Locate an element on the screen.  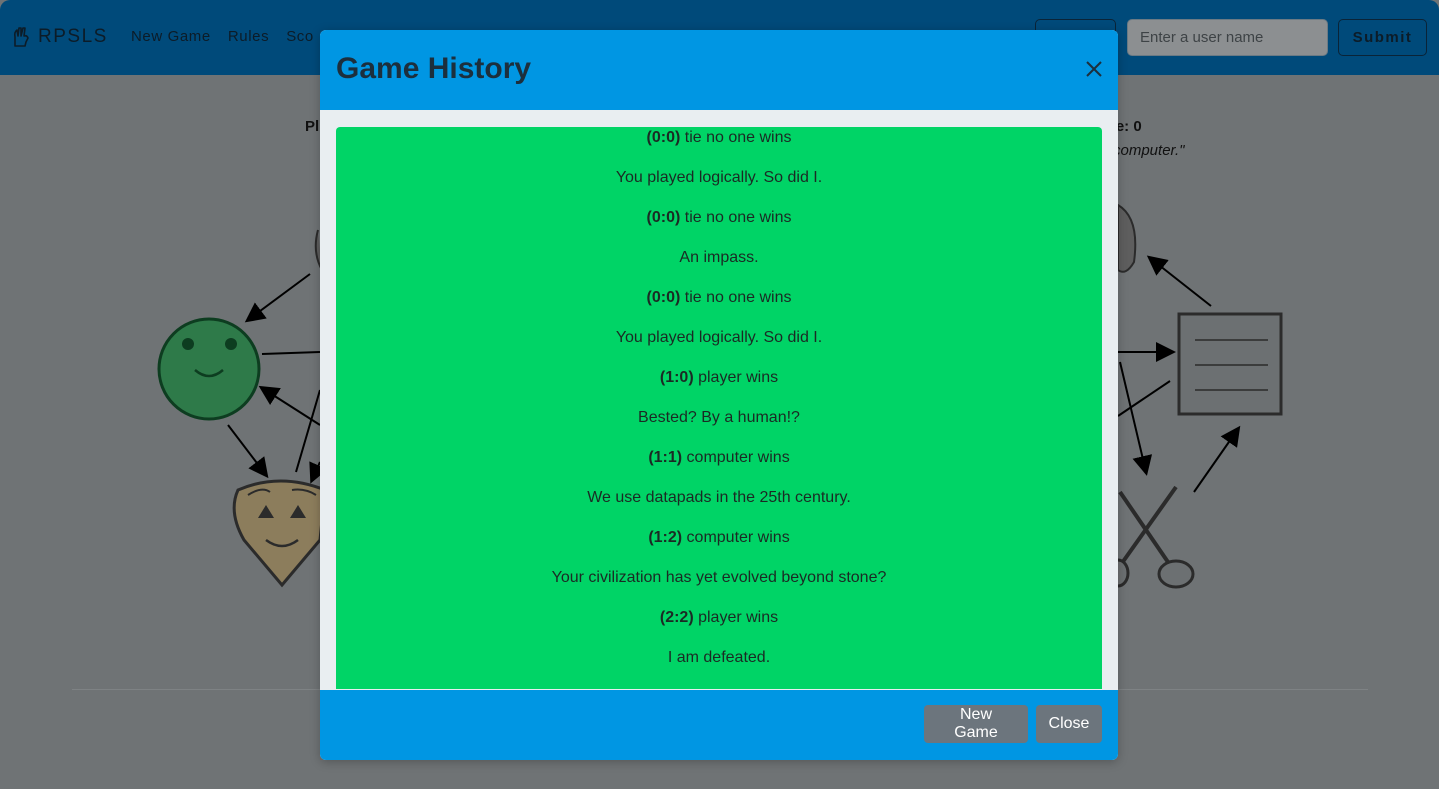
history-item: (1:0) player wins is located at coordinates (719, 387).